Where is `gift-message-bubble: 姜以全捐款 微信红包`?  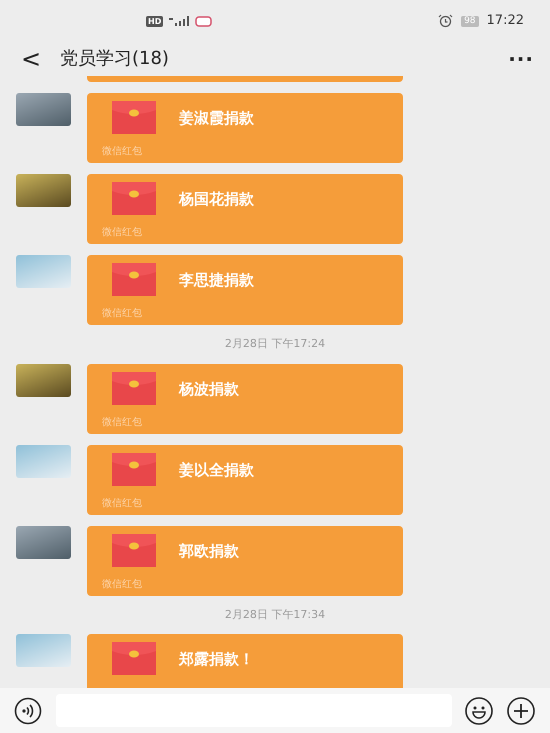 gift-message-bubble: 姜以全捐款 微信红包 is located at coordinates (245, 479).